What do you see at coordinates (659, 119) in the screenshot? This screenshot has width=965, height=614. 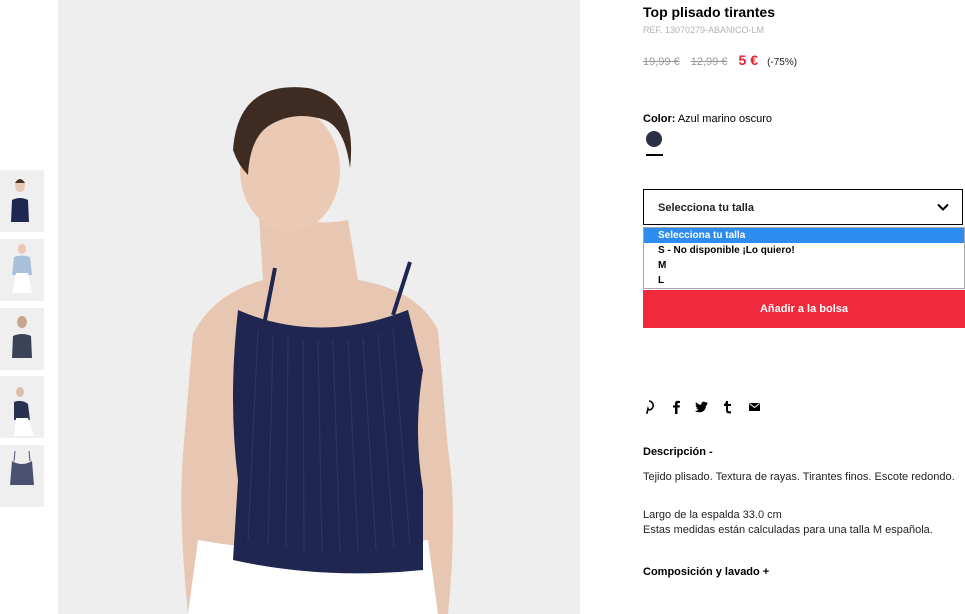 I see `color-label: Color:` at bounding box center [659, 119].